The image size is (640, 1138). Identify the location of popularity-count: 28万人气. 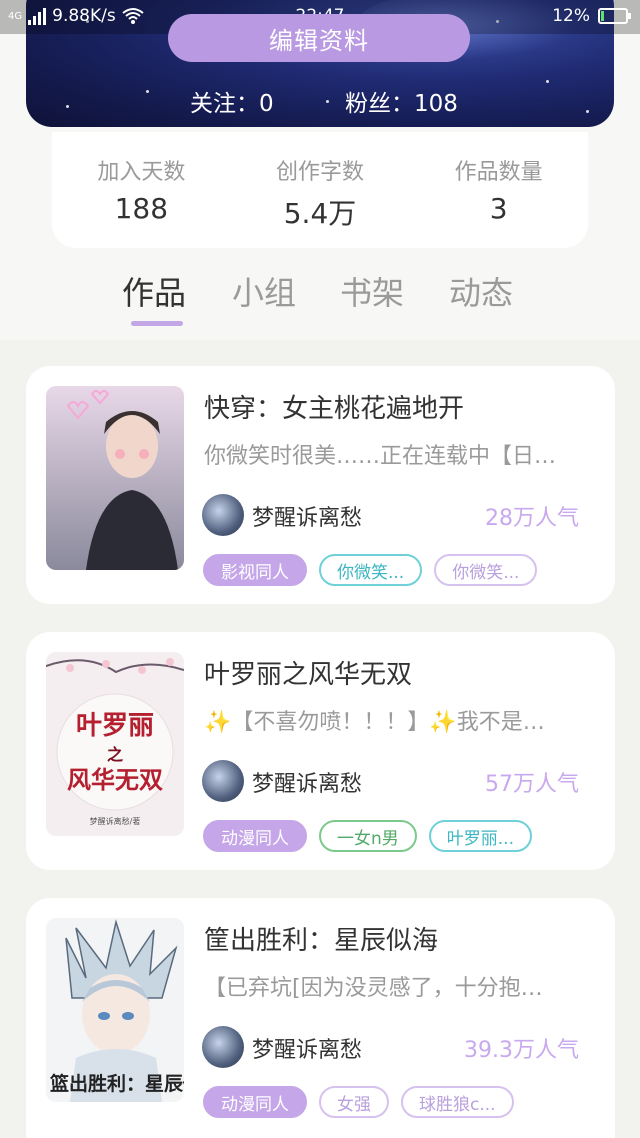
(532, 518).